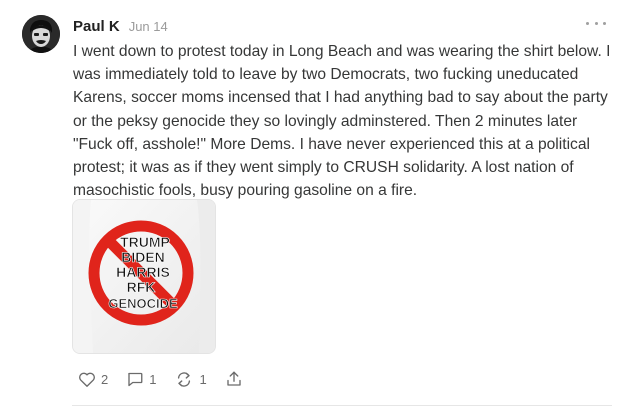 The width and height of the screenshot is (636, 410). Describe the element at coordinates (143, 303) in the screenshot. I see `shirt-line-5: GENOCIDE` at that location.